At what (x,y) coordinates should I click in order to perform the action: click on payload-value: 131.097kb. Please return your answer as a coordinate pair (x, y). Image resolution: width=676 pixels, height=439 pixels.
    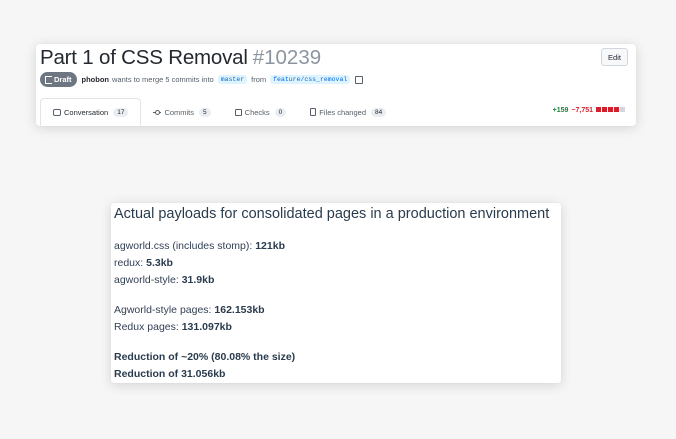
    Looking at the image, I should click on (206, 327).